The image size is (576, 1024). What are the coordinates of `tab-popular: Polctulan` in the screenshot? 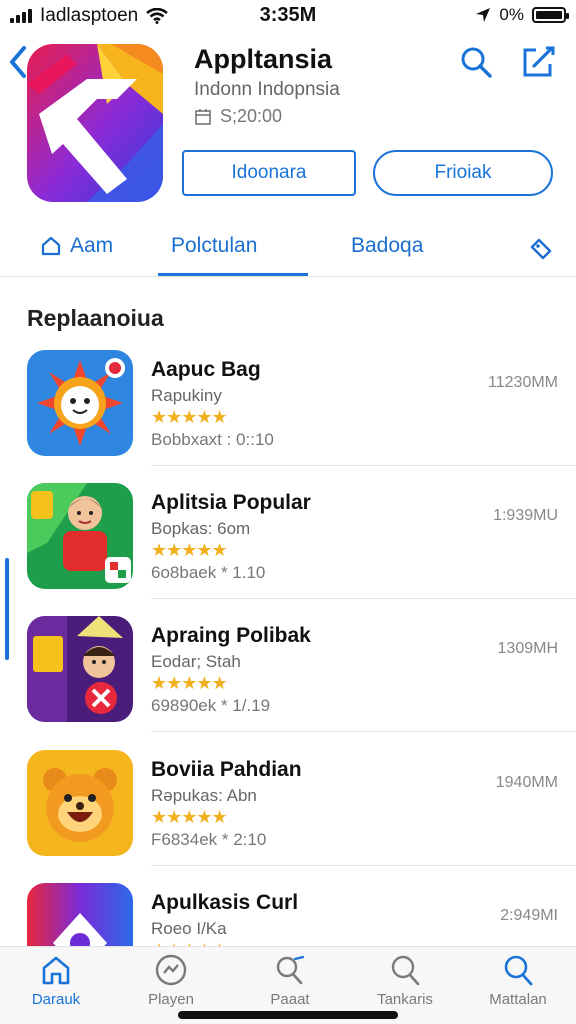 It's located at (214, 246).